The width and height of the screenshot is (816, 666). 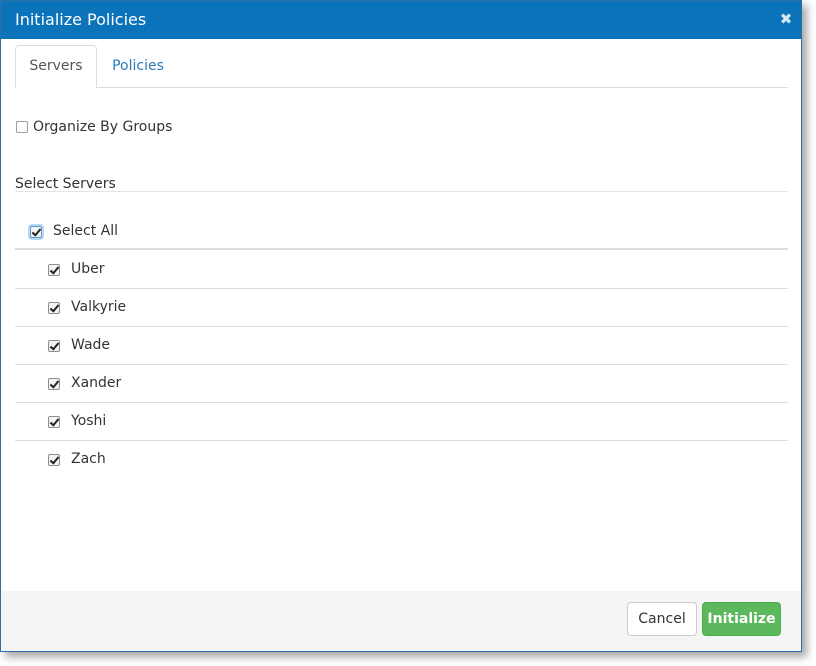 What do you see at coordinates (65, 184) in the screenshot?
I see `select-servers-title: Select Servers` at bounding box center [65, 184].